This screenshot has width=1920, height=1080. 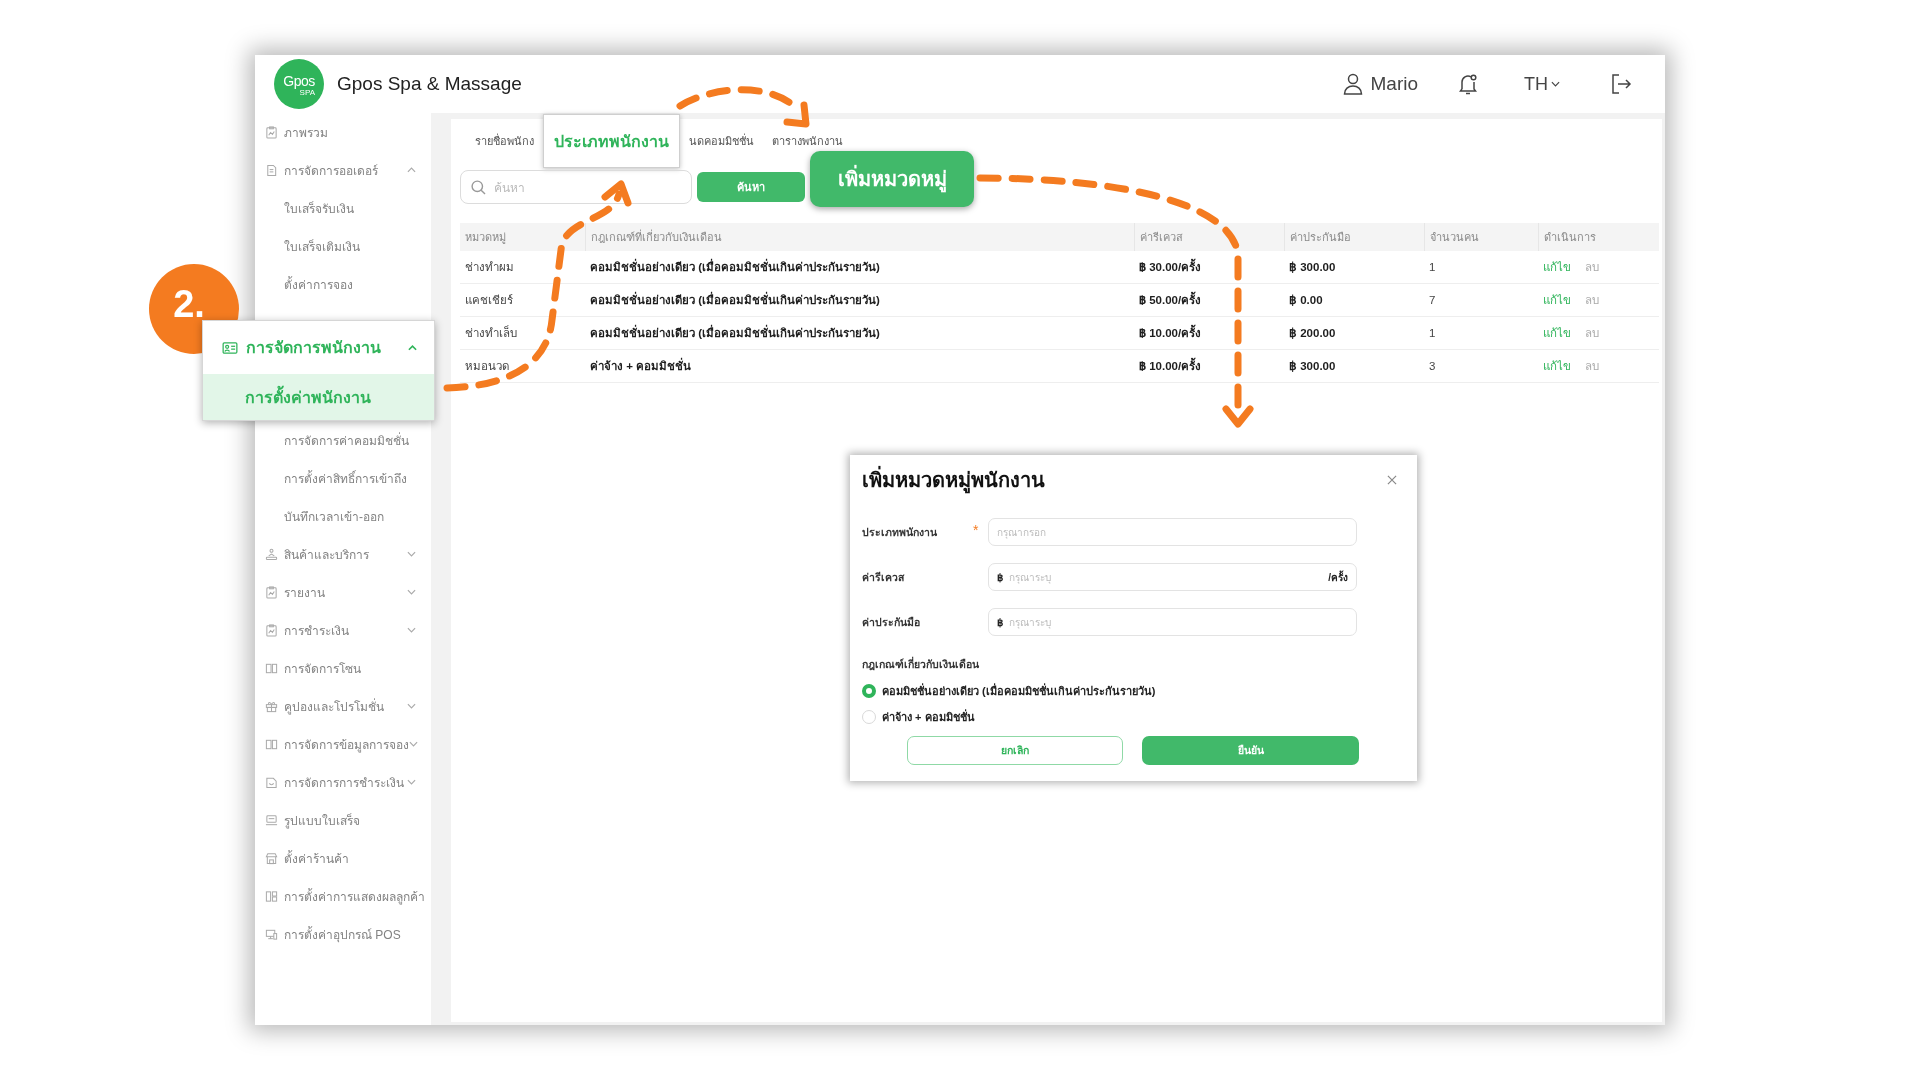 I want to click on sidebar-item: สินค้าและบริการ, so click(x=343, y=554).